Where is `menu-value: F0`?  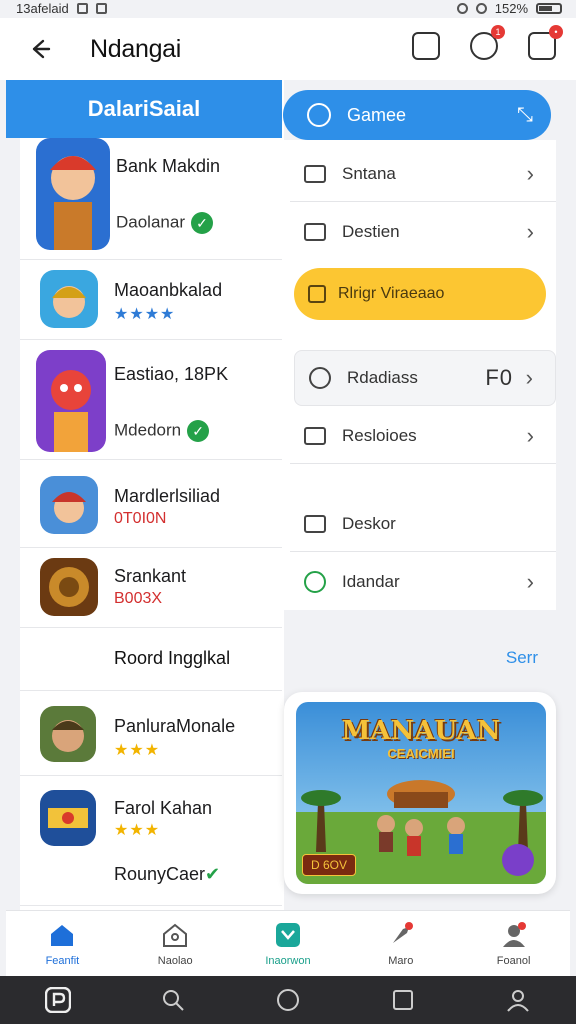
menu-value: F0 is located at coordinates (499, 377).